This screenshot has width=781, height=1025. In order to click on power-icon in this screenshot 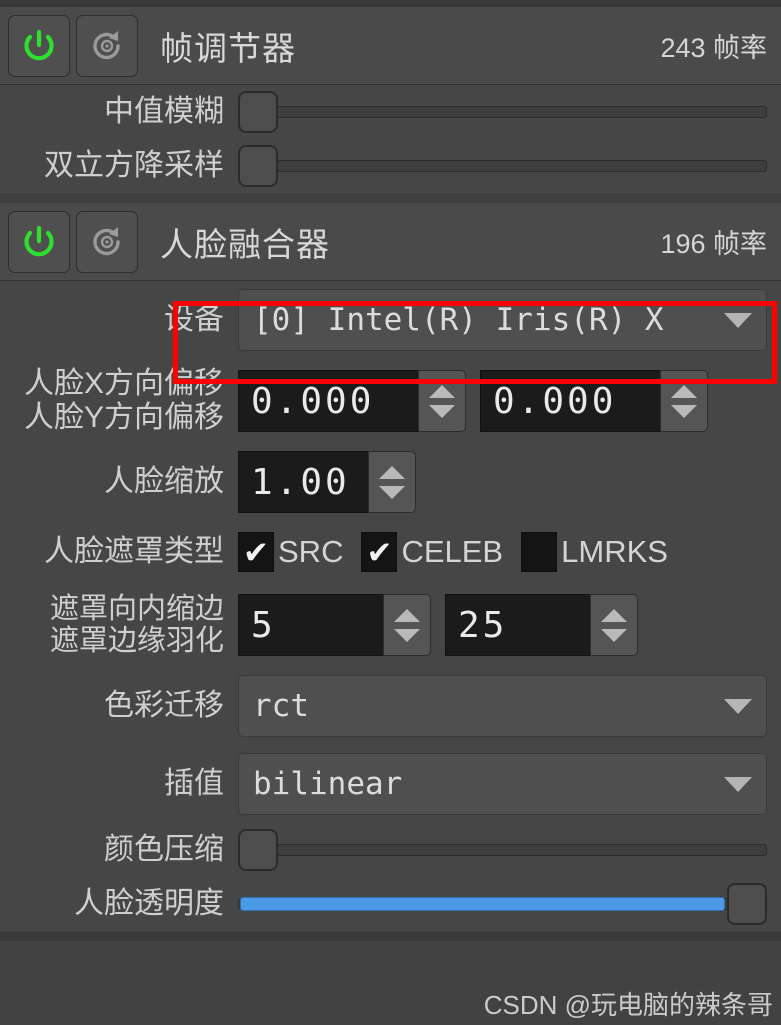, I will do `click(39, 240)`.